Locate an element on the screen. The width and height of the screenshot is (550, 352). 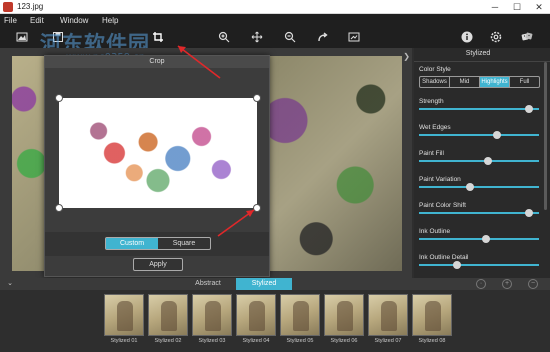
slider-paint-color-shift is located at coordinates (479, 213).